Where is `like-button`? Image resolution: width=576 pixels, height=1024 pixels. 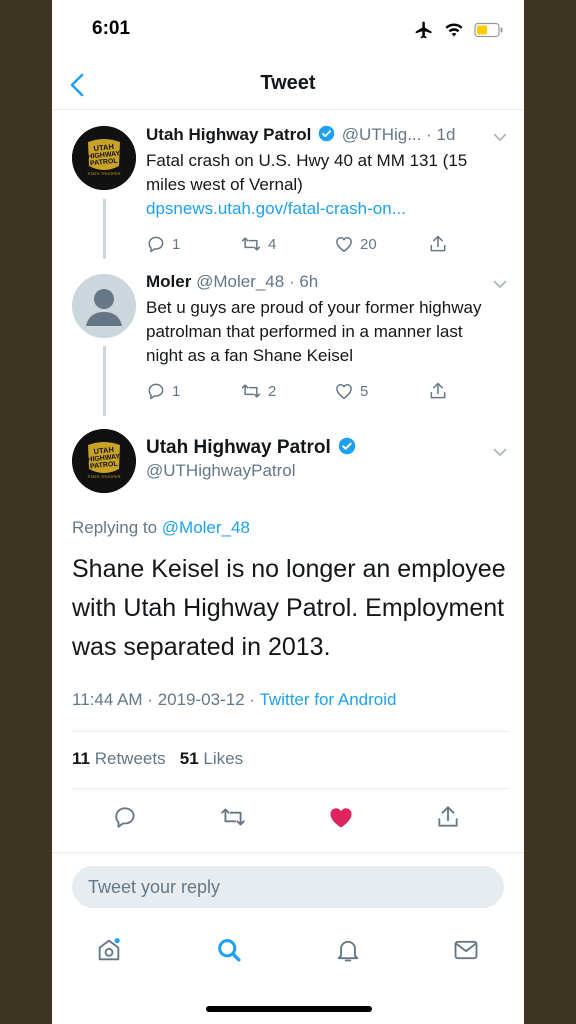 like-button is located at coordinates (341, 817).